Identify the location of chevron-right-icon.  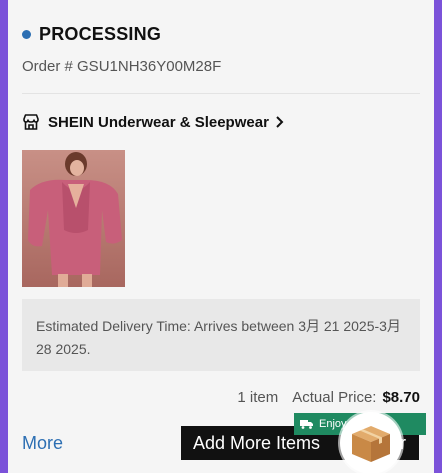
(280, 122).